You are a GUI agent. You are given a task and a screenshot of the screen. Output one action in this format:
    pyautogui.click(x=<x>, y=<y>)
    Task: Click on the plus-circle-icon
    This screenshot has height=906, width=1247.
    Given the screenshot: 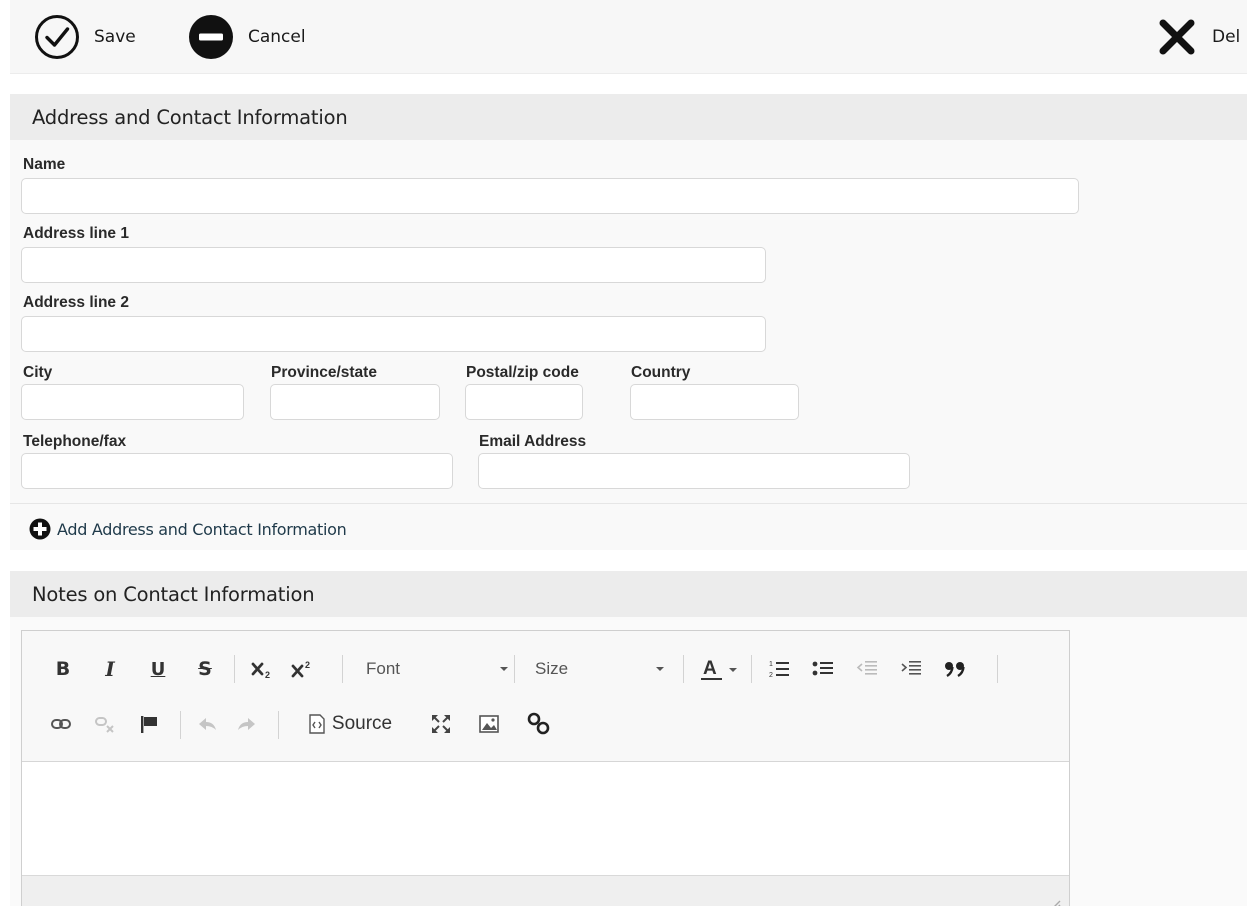 What is the action you would take?
    pyautogui.click(x=40, y=529)
    